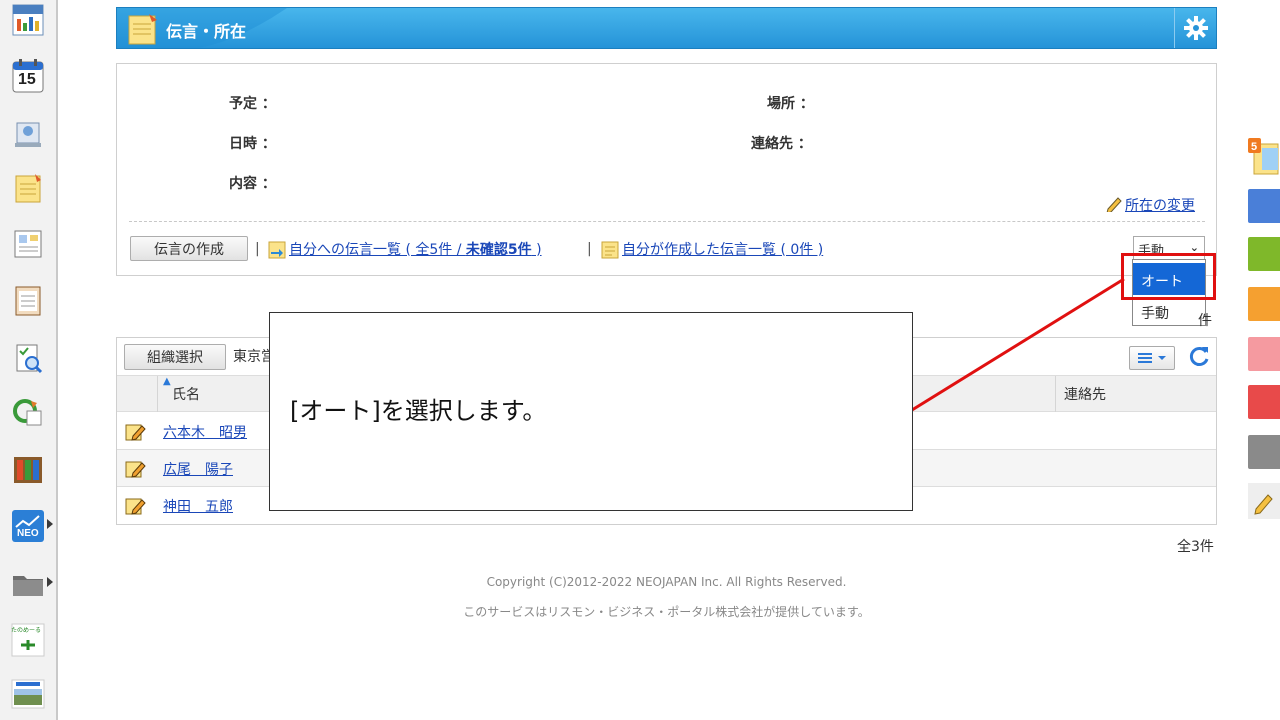 Image resolution: width=1280 pixels, height=720 pixels. What do you see at coordinates (26, 630) in the screenshot?
I see `tanomiru-label: たのめーる` at bounding box center [26, 630].